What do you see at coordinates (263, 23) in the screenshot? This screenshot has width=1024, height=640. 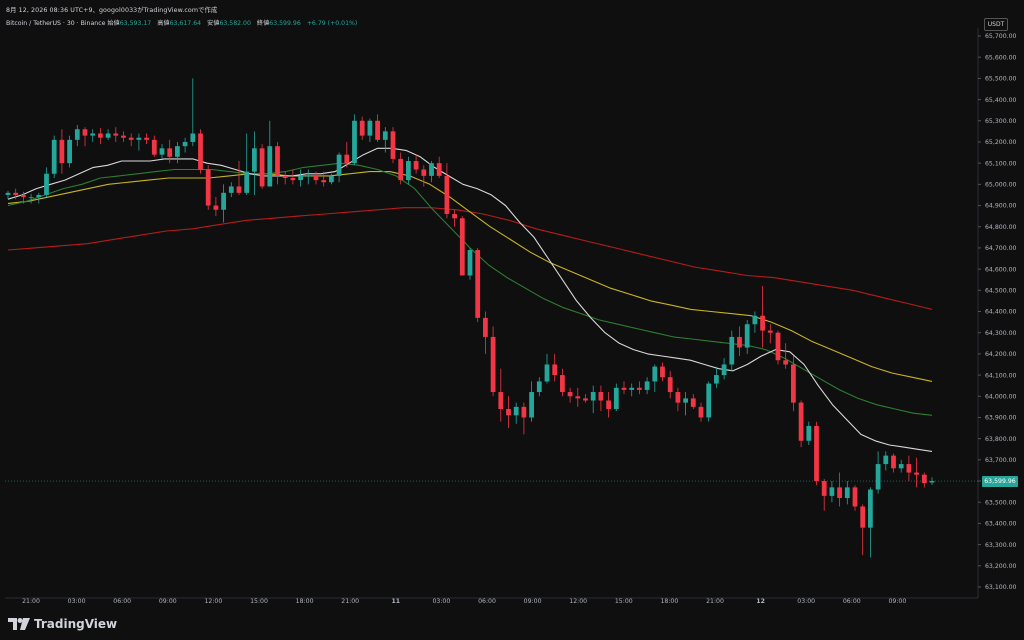 I see `close-label: 終値` at bounding box center [263, 23].